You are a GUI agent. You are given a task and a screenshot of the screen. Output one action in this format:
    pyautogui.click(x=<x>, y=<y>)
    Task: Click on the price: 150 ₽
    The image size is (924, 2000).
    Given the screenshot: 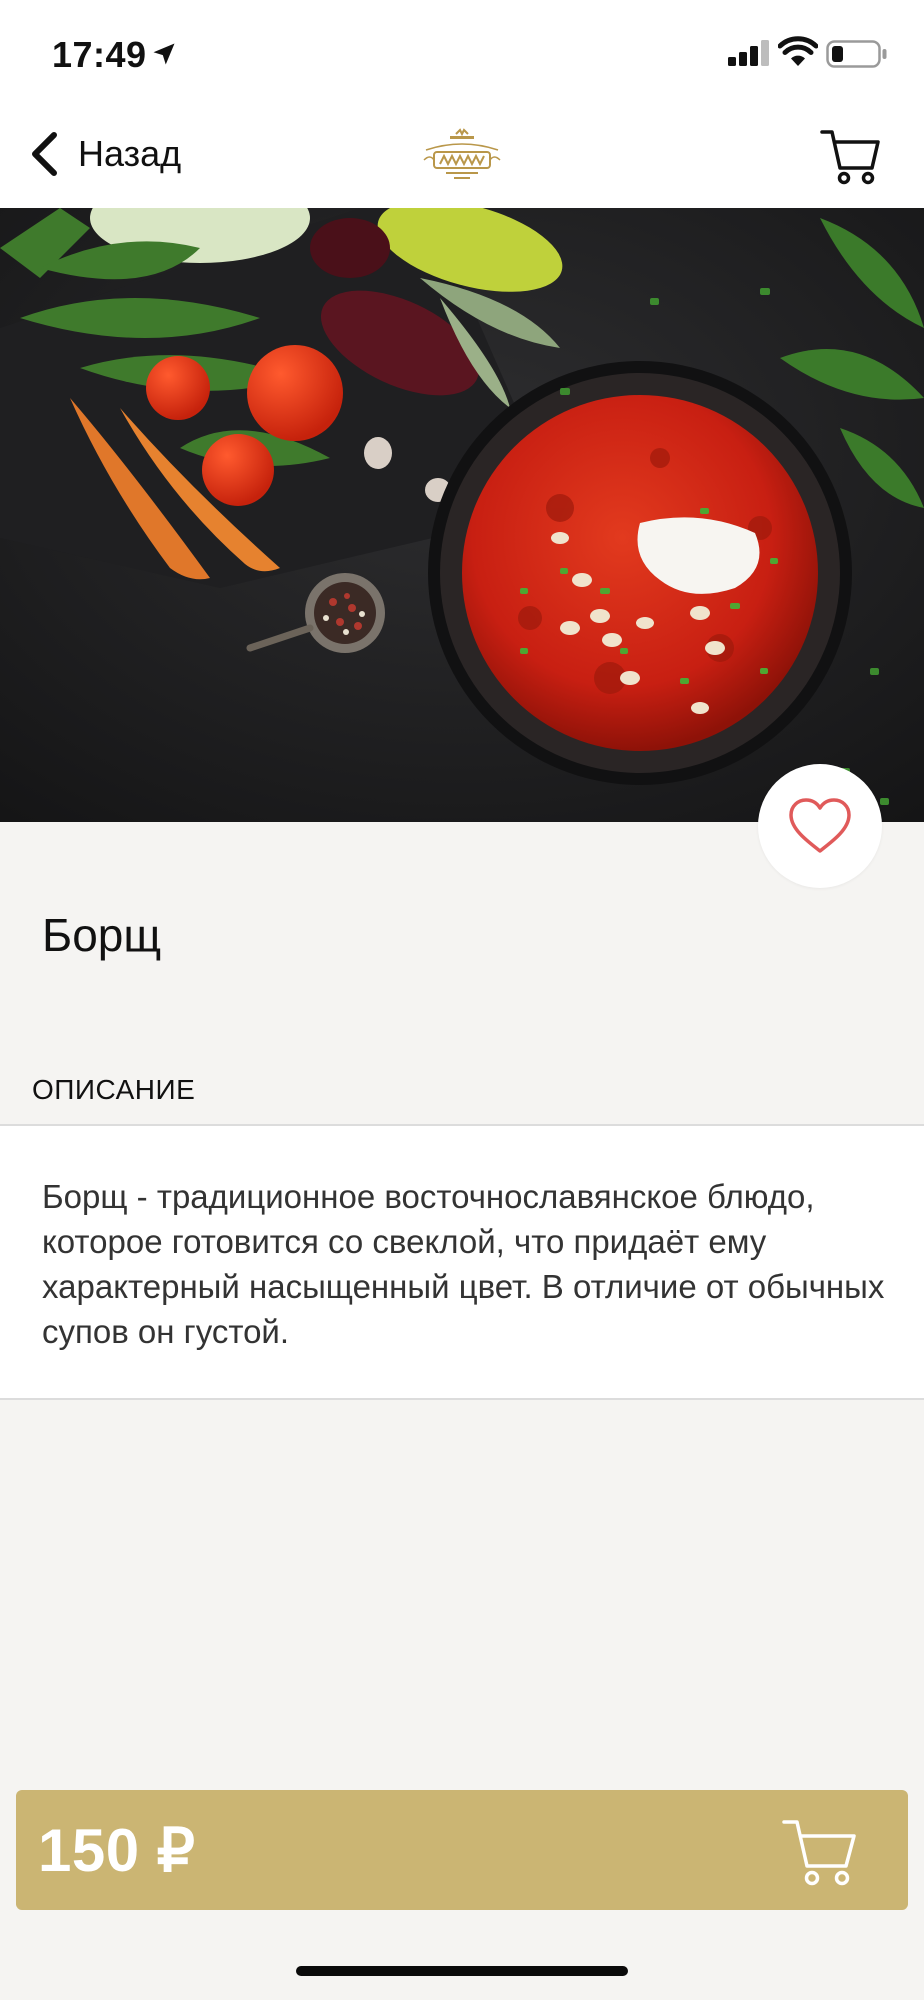 What is the action you would take?
    pyautogui.click(x=117, y=1850)
    